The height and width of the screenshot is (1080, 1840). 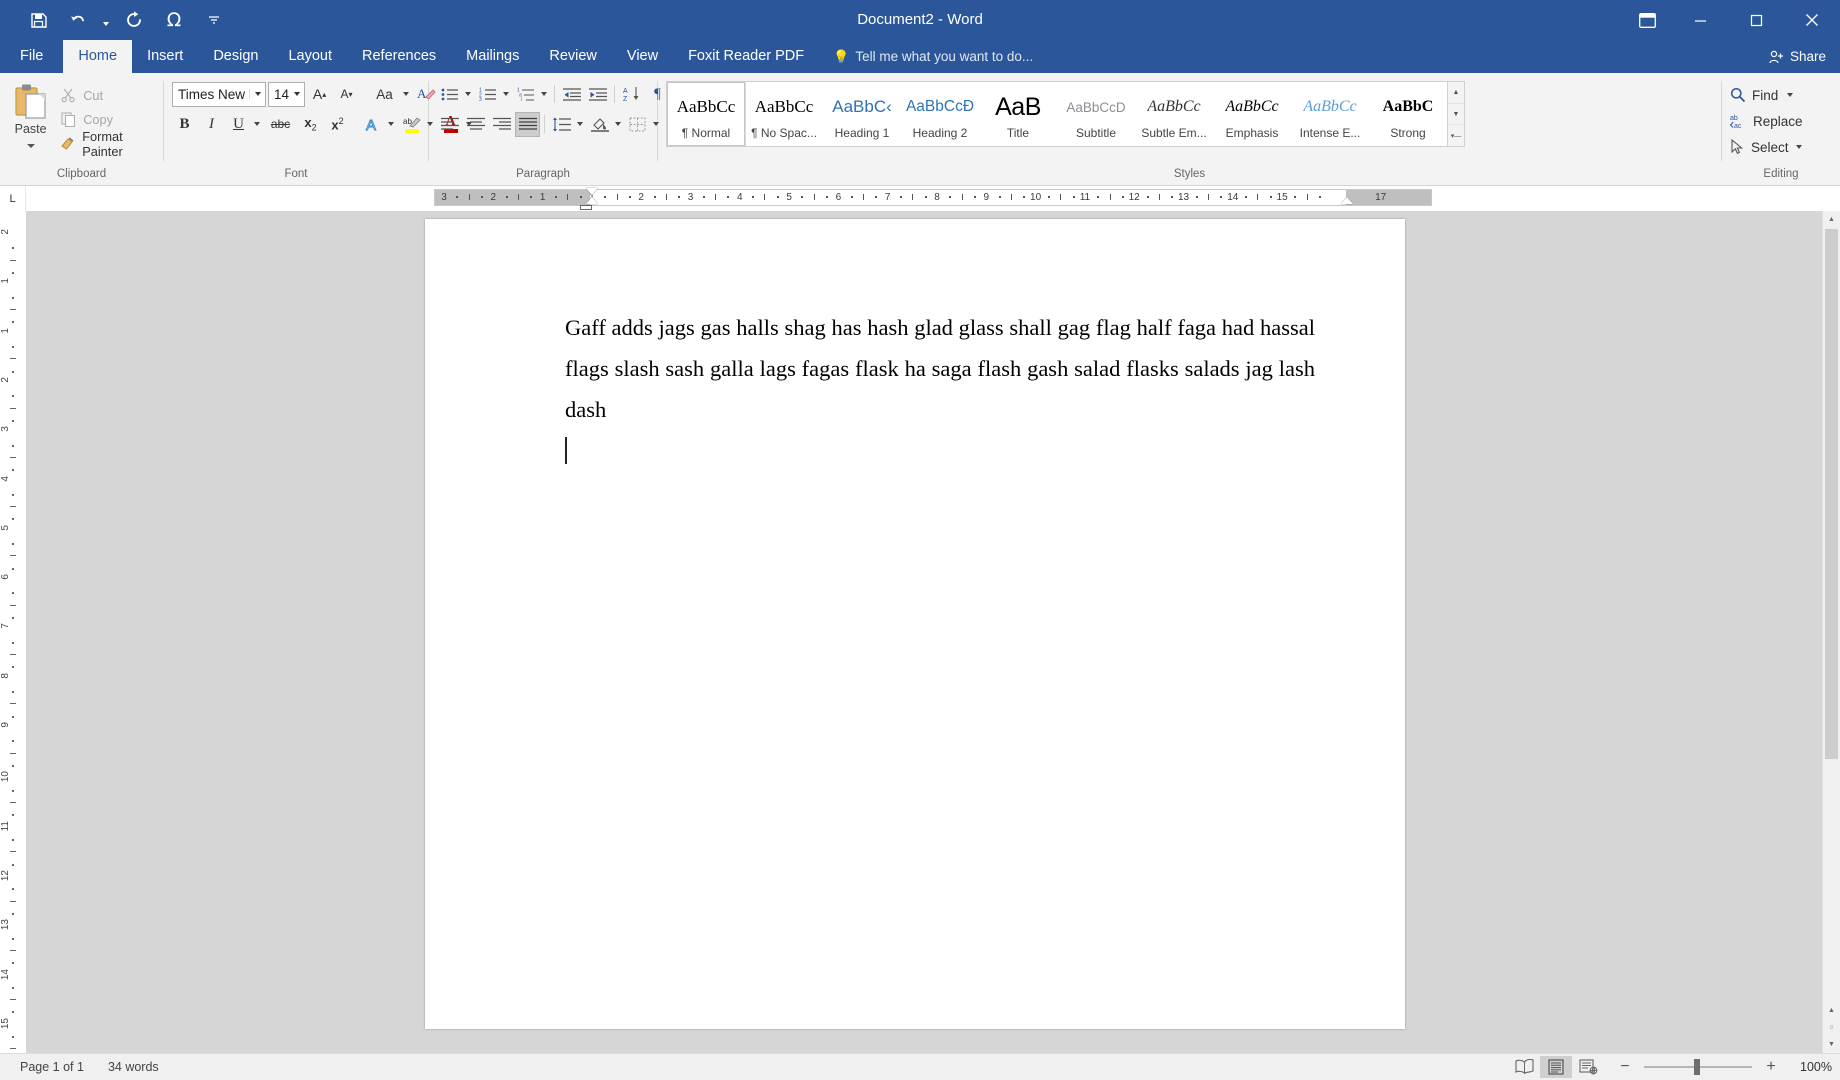 I want to click on subscript-button: x2, so click(x=310, y=124).